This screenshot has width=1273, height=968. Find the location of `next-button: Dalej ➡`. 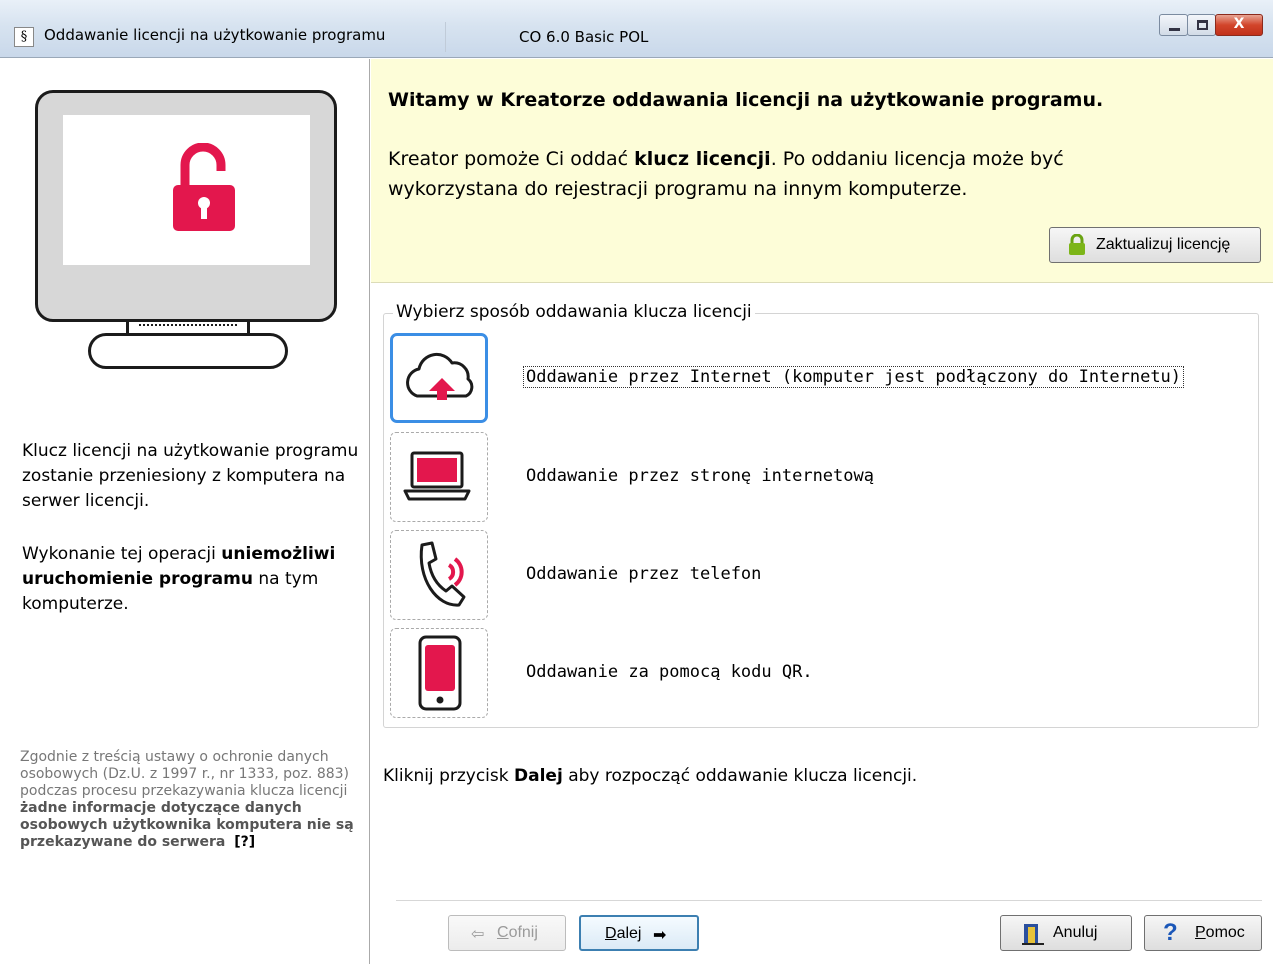

next-button: Dalej ➡ is located at coordinates (639, 933).